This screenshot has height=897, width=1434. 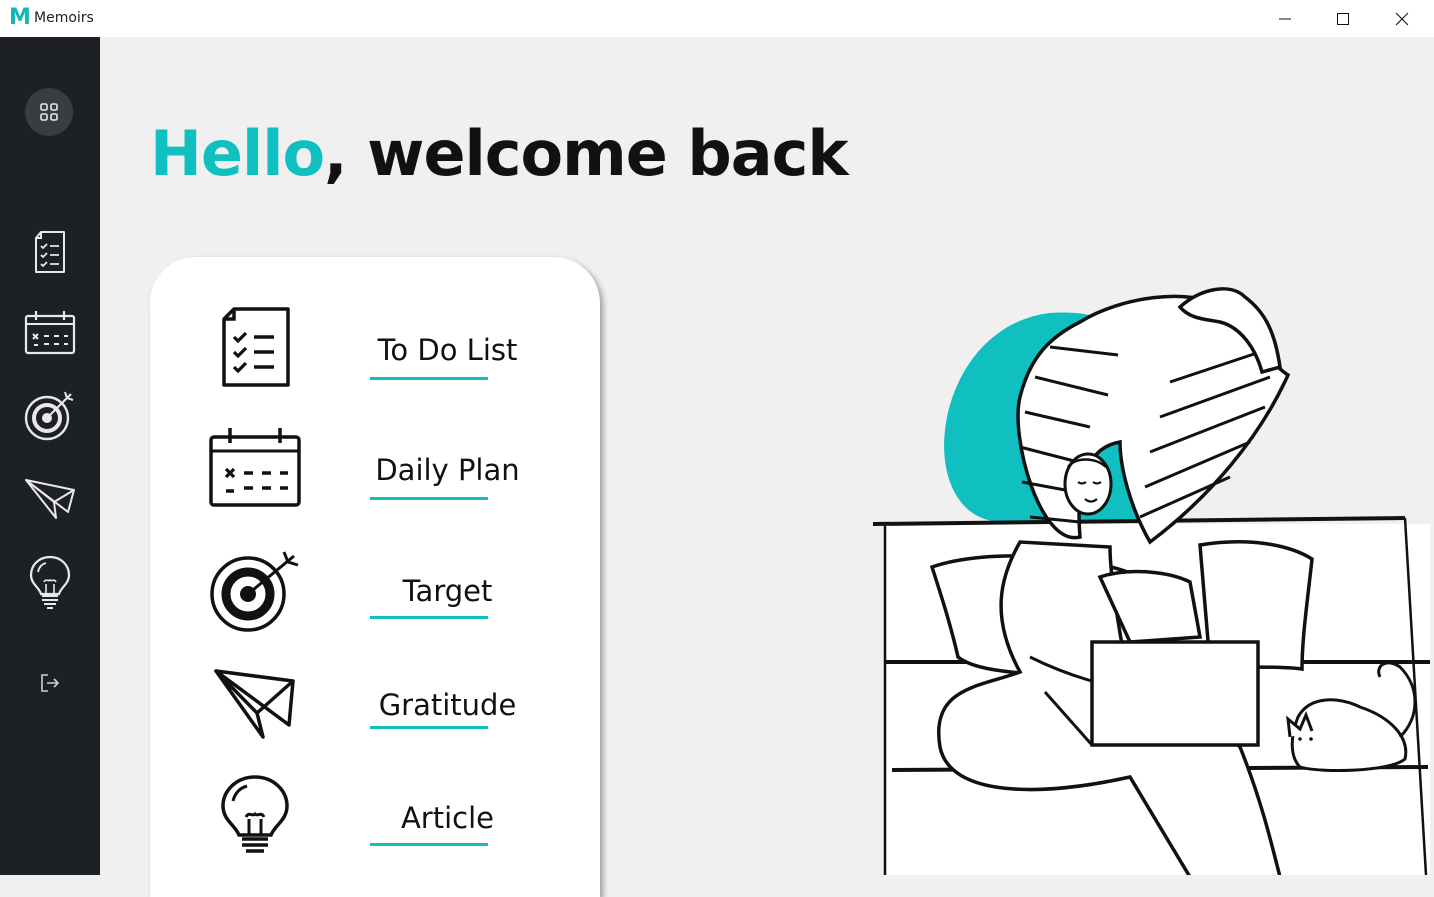 I want to click on minimize-button, so click(x=1285, y=18).